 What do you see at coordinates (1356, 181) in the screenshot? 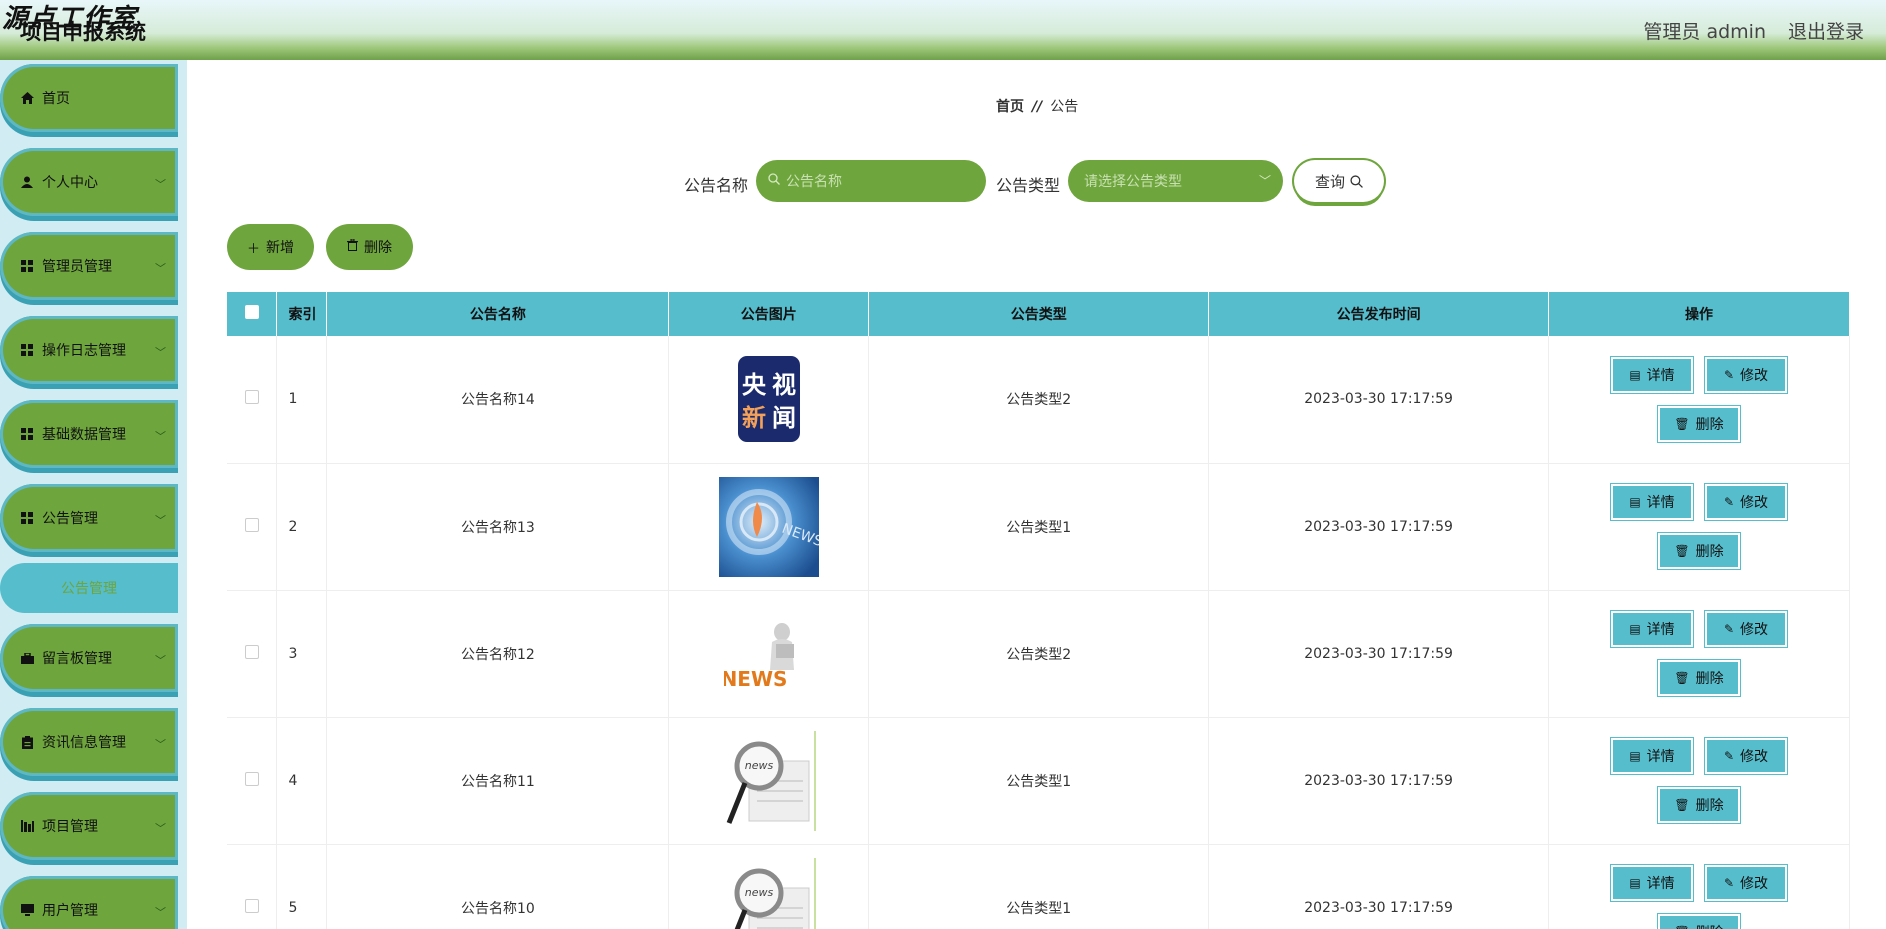
I see `search-icon` at bounding box center [1356, 181].